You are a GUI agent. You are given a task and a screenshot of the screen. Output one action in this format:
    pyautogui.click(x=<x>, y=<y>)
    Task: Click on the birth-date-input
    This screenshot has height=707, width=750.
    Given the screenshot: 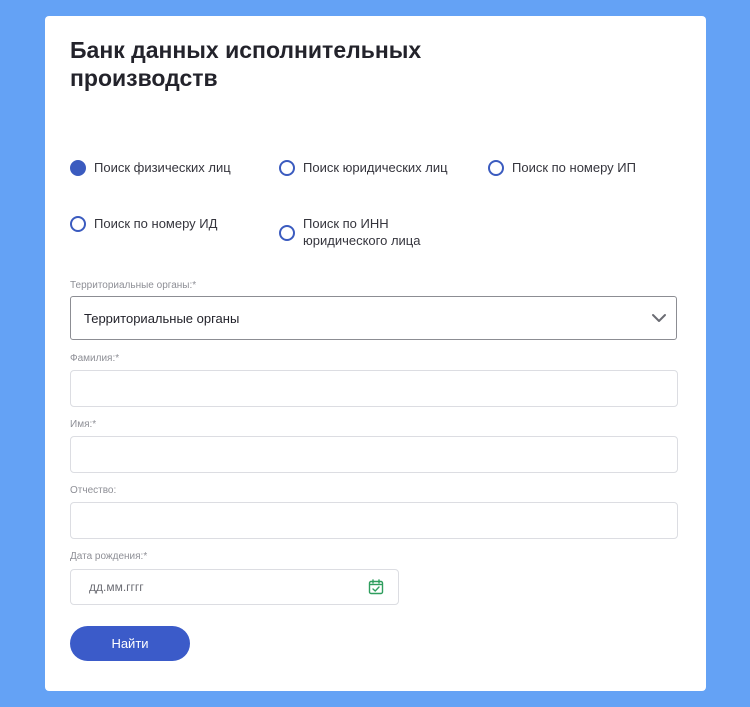 What is the action you would take?
    pyautogui.click(x=227, y=587)
    